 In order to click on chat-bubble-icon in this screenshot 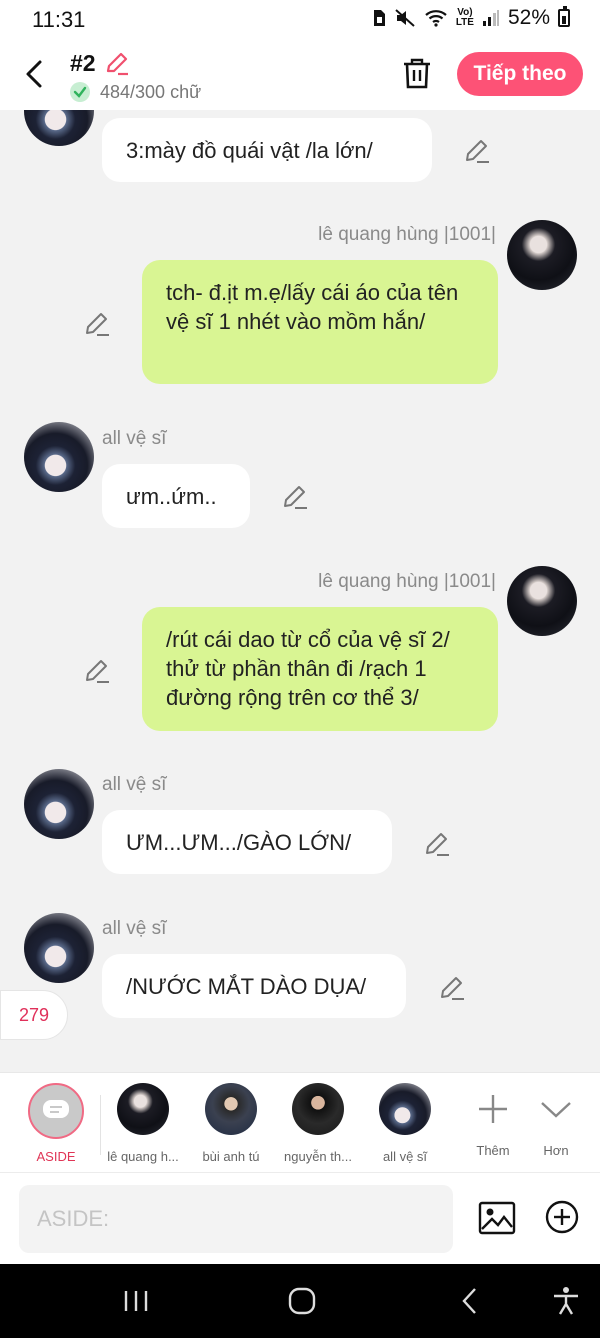, I will do `click(56, 1109)`.